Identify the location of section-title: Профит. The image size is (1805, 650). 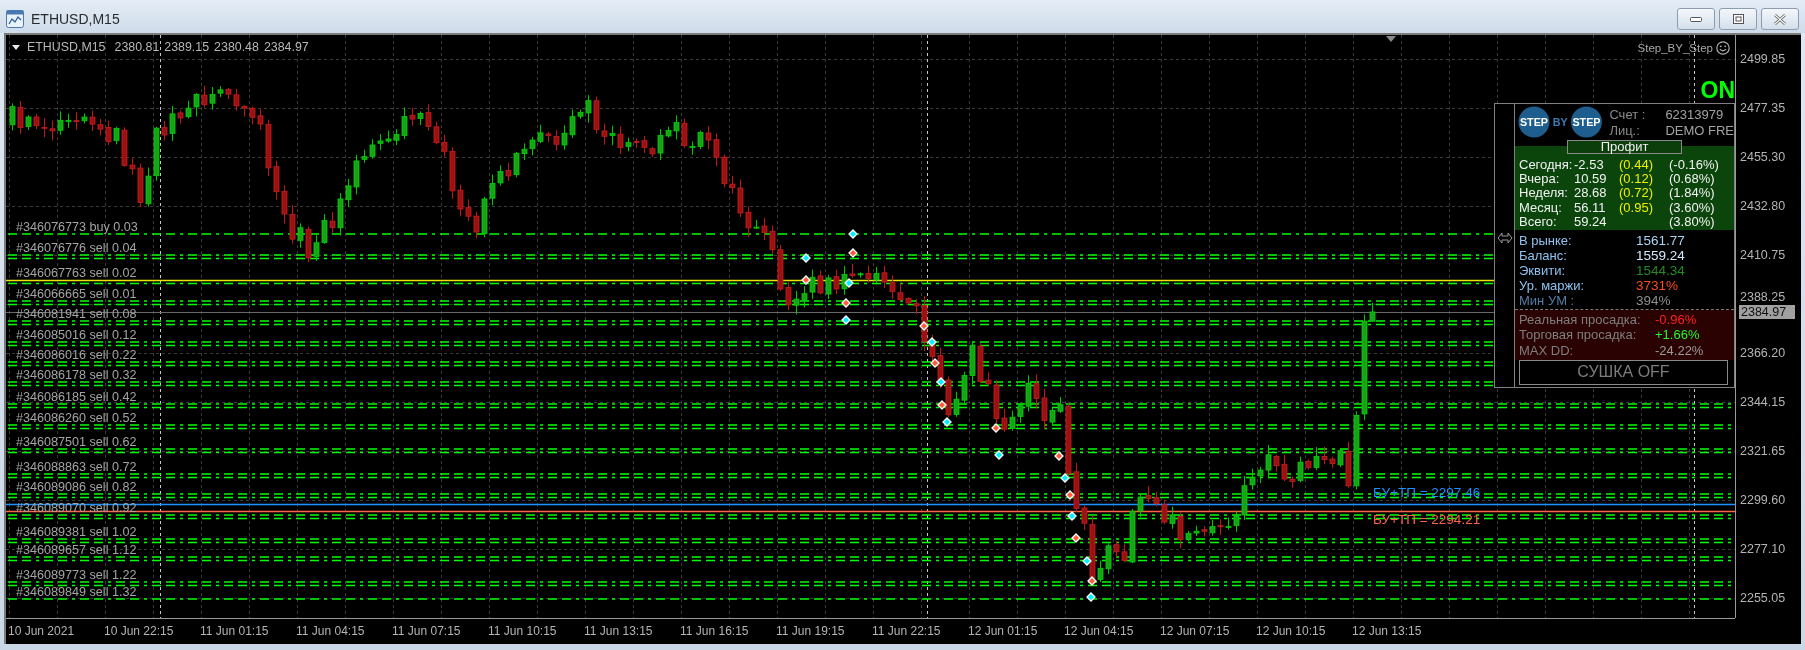
(1624, 147).